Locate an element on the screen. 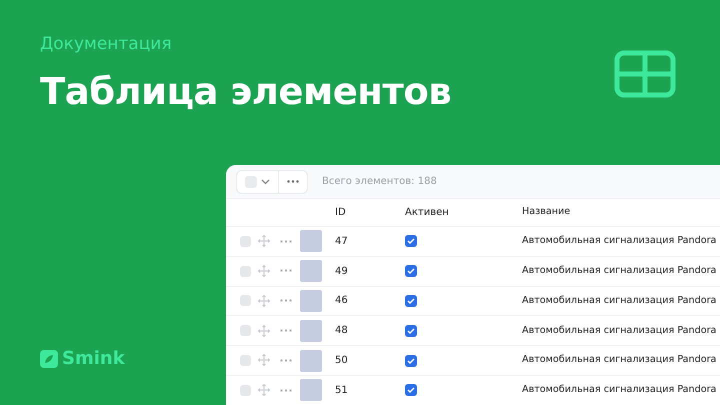  table-cell: 51 is located at coordinates (341, 390).